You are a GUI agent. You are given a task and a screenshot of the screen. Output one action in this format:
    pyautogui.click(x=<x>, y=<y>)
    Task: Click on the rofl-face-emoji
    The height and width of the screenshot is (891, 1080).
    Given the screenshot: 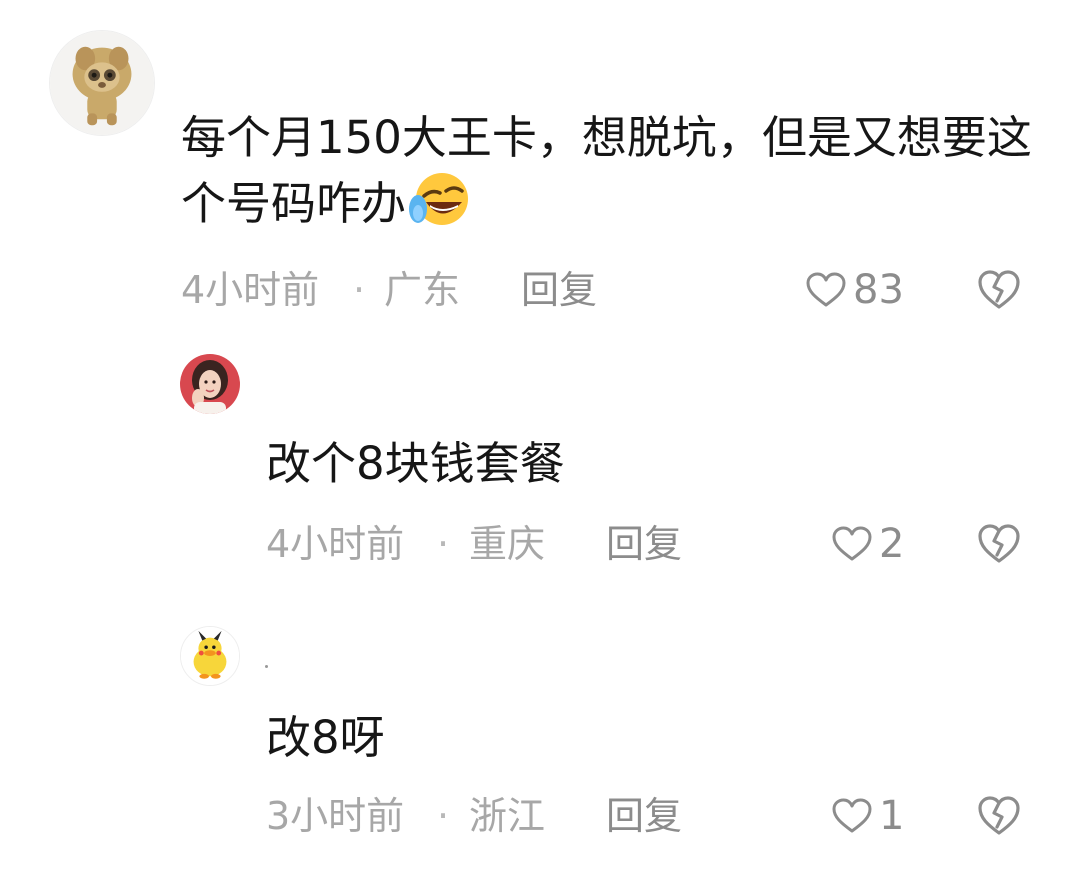 What is the action you would take?
    pyautogui.click(x=439, y=199)
    